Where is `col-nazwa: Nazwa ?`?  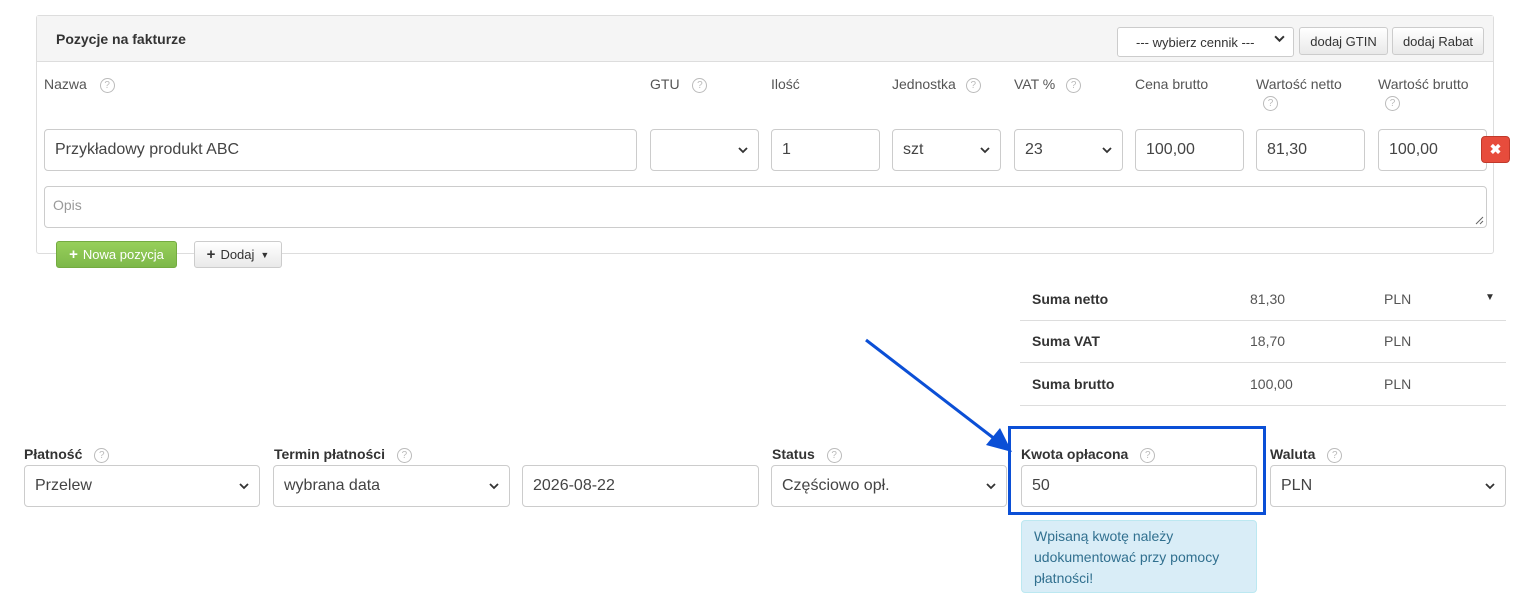 col-nazwa: Nazwa ? is located at coordinates (79, 84).